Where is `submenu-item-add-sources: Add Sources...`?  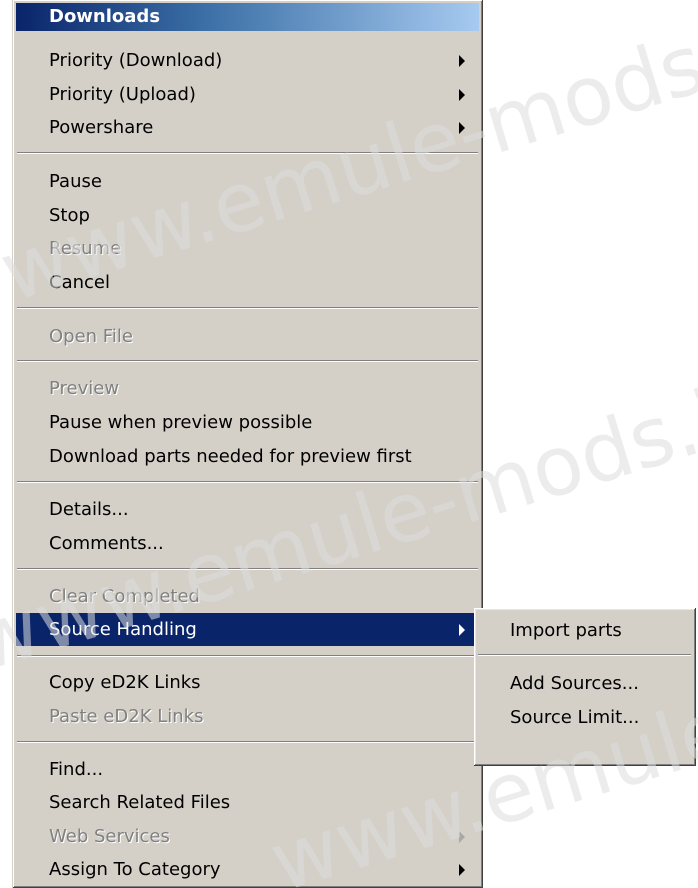
submenu-item-add-sources: Add Sources... is located at coordinates (584, 683).